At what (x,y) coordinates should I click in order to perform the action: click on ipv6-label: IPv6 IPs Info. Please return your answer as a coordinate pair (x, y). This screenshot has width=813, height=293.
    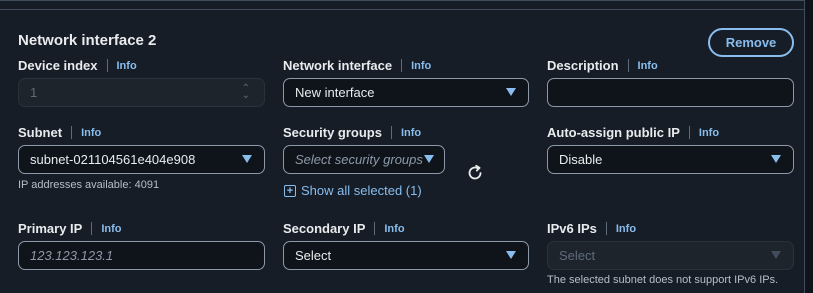
    Looking at the image, I should click on (591, 228).